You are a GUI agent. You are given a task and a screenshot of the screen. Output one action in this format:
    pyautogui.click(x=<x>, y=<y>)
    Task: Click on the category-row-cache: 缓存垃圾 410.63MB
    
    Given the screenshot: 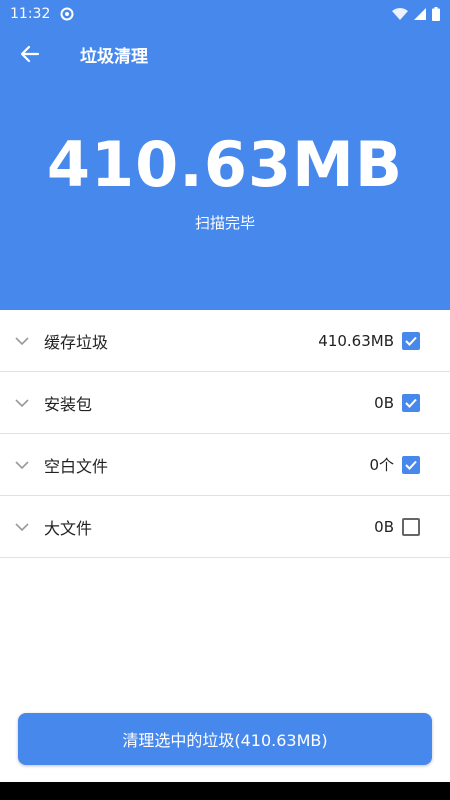 What is the action you would take?
    pyautogui.click(x=225, y=341)
    